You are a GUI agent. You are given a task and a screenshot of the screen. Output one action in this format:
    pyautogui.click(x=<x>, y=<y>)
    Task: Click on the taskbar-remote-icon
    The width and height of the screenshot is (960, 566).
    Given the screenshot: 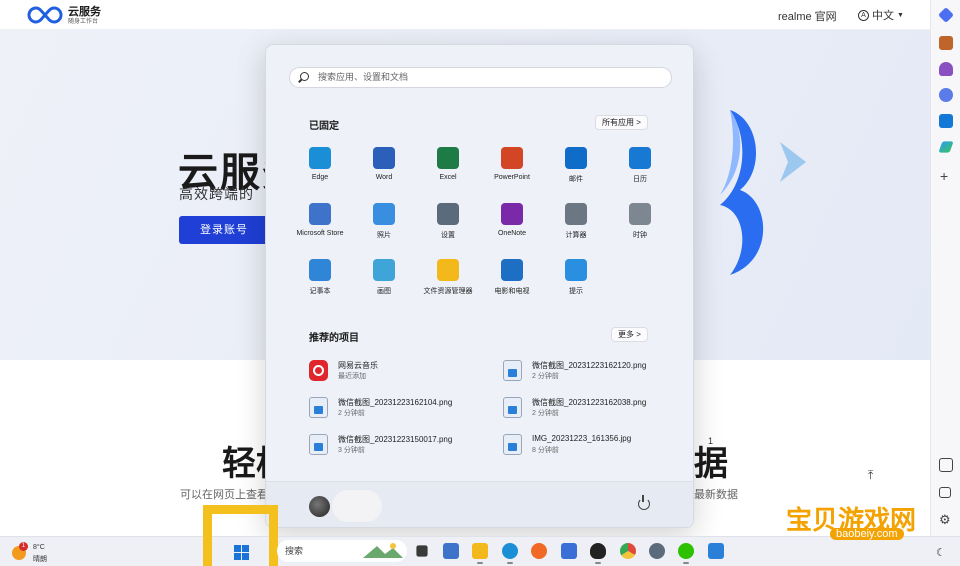 What is the action you would take?
    pyautogui.click(x=716, y=551)
    